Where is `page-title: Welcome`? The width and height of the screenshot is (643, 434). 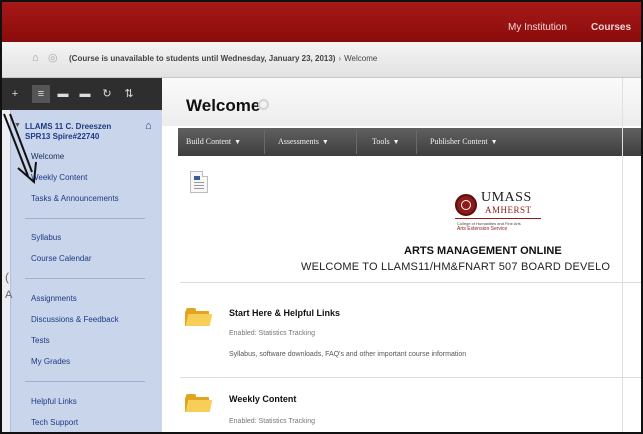
page-title: Welcome is located at coordinates (223, 105).